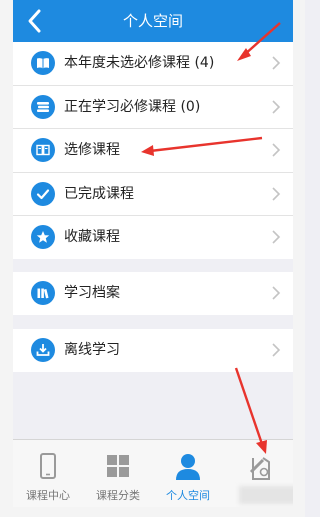 This screenshot has height=517, width=320. Describe the element at coordinates (118, 466) in the screenshot. I see `grid-icon` at that location.